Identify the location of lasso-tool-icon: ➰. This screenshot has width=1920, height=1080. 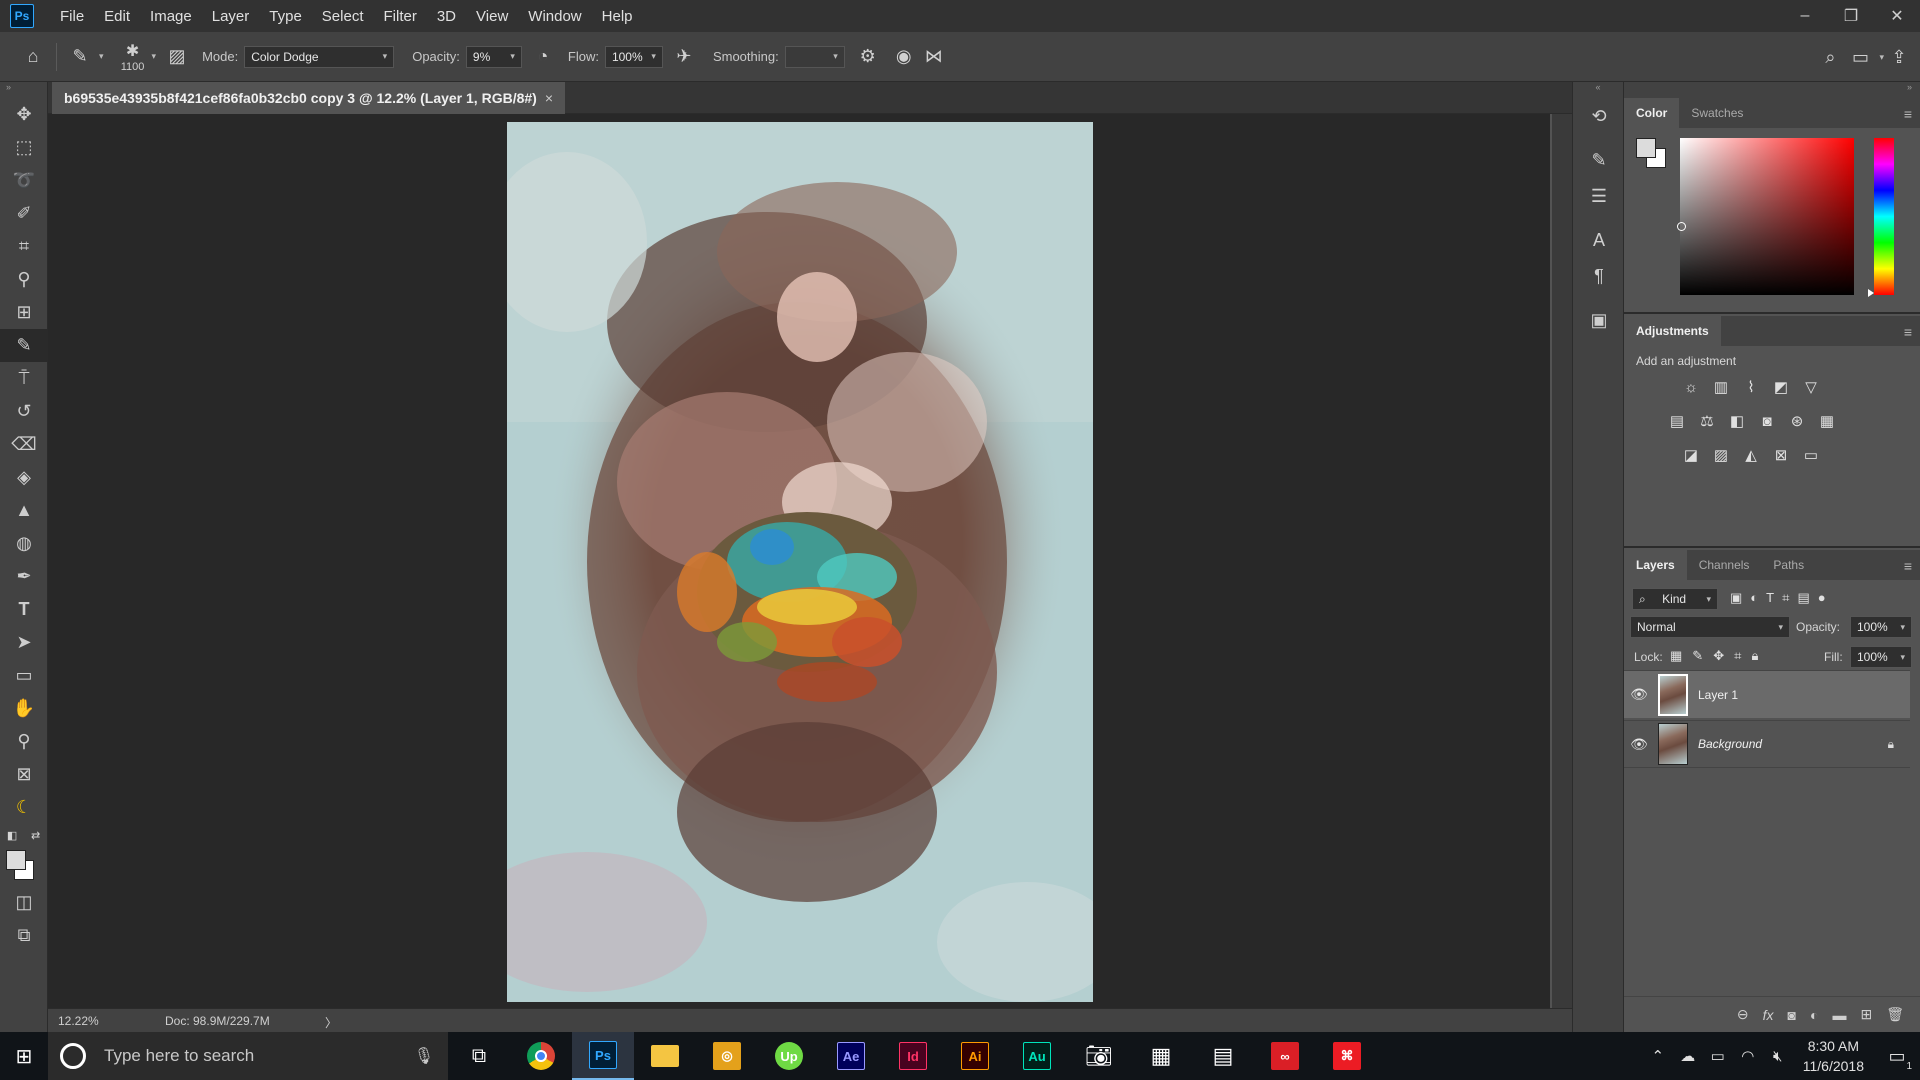
(24, 180).